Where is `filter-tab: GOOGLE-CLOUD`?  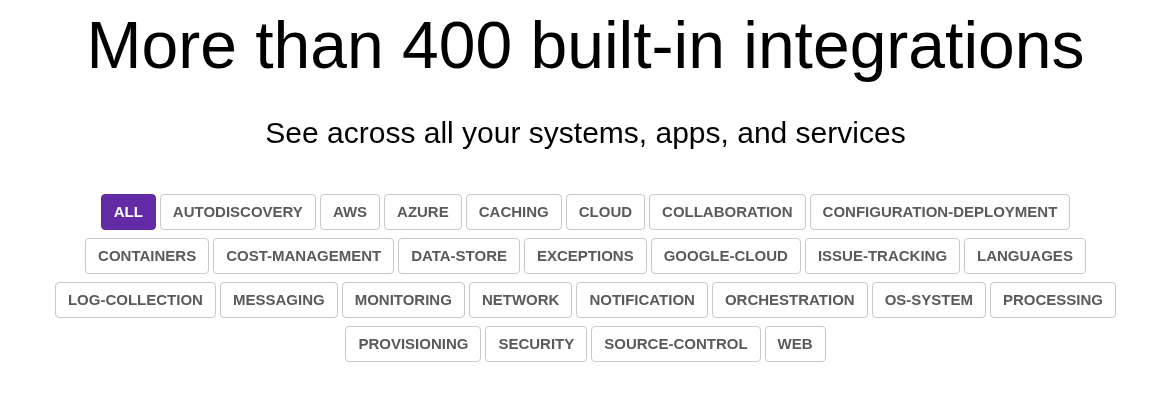 filter-tab: GOOGLE-CLOUD is located at coordinates (725, 256).